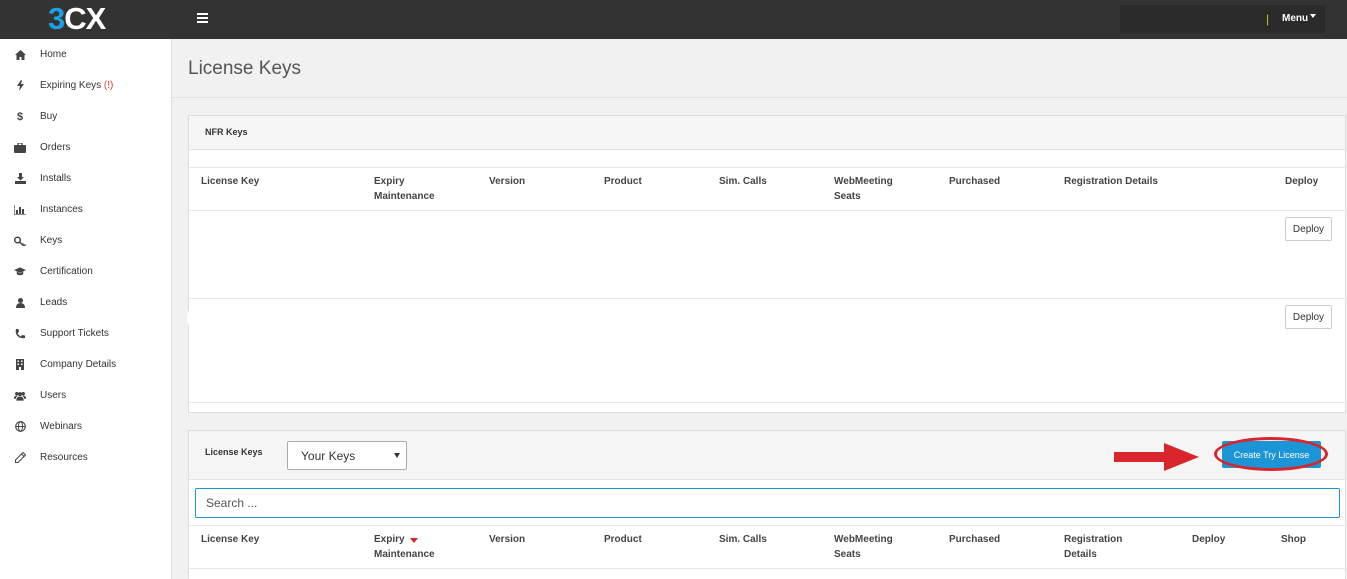 The height and width of the screenshot is (579, 1347). I want to click on sidebar-item-company-details: Company Details, so click(86, 364).